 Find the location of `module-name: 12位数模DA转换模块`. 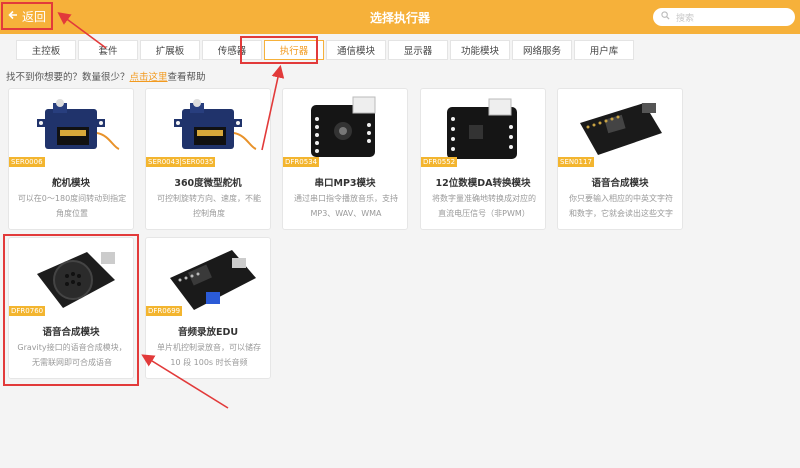

module-name: 12位数模DA转换模块 is located at coordinates (483, 183).